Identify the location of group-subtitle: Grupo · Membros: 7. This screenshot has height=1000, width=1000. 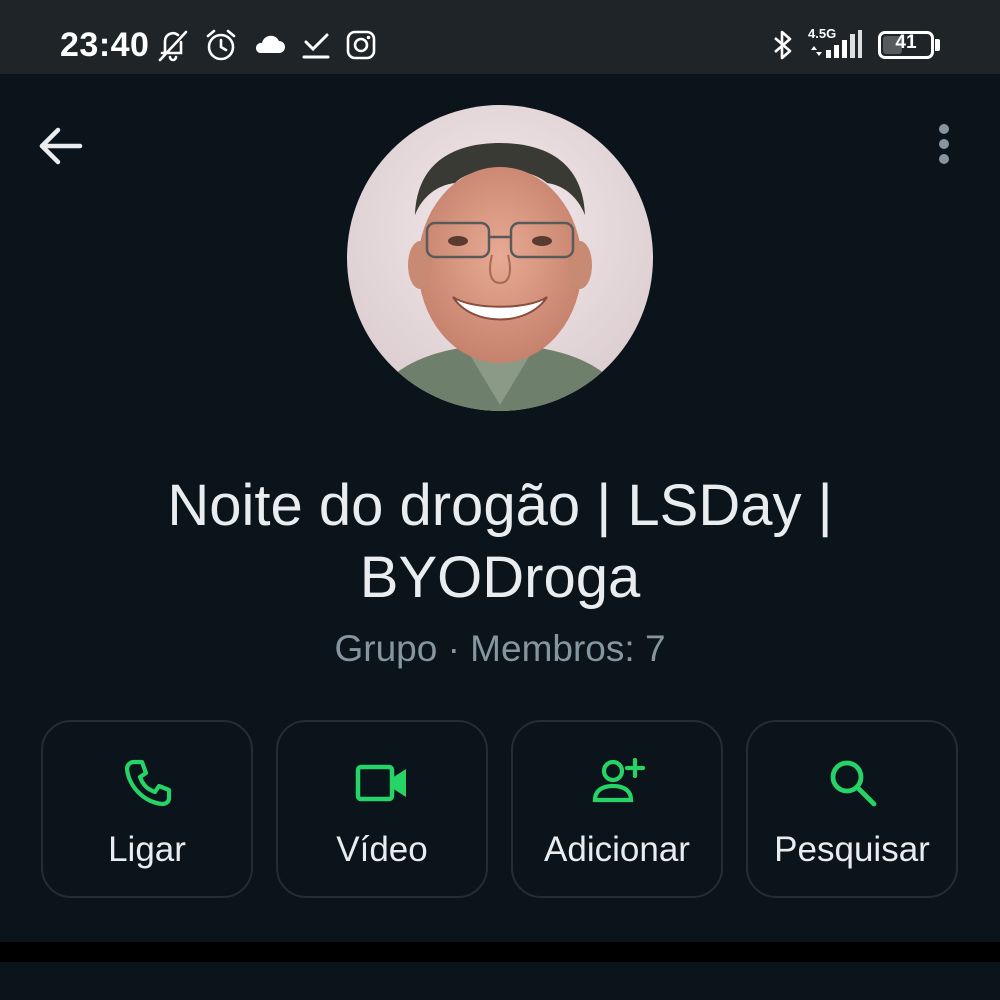
(500, 648).